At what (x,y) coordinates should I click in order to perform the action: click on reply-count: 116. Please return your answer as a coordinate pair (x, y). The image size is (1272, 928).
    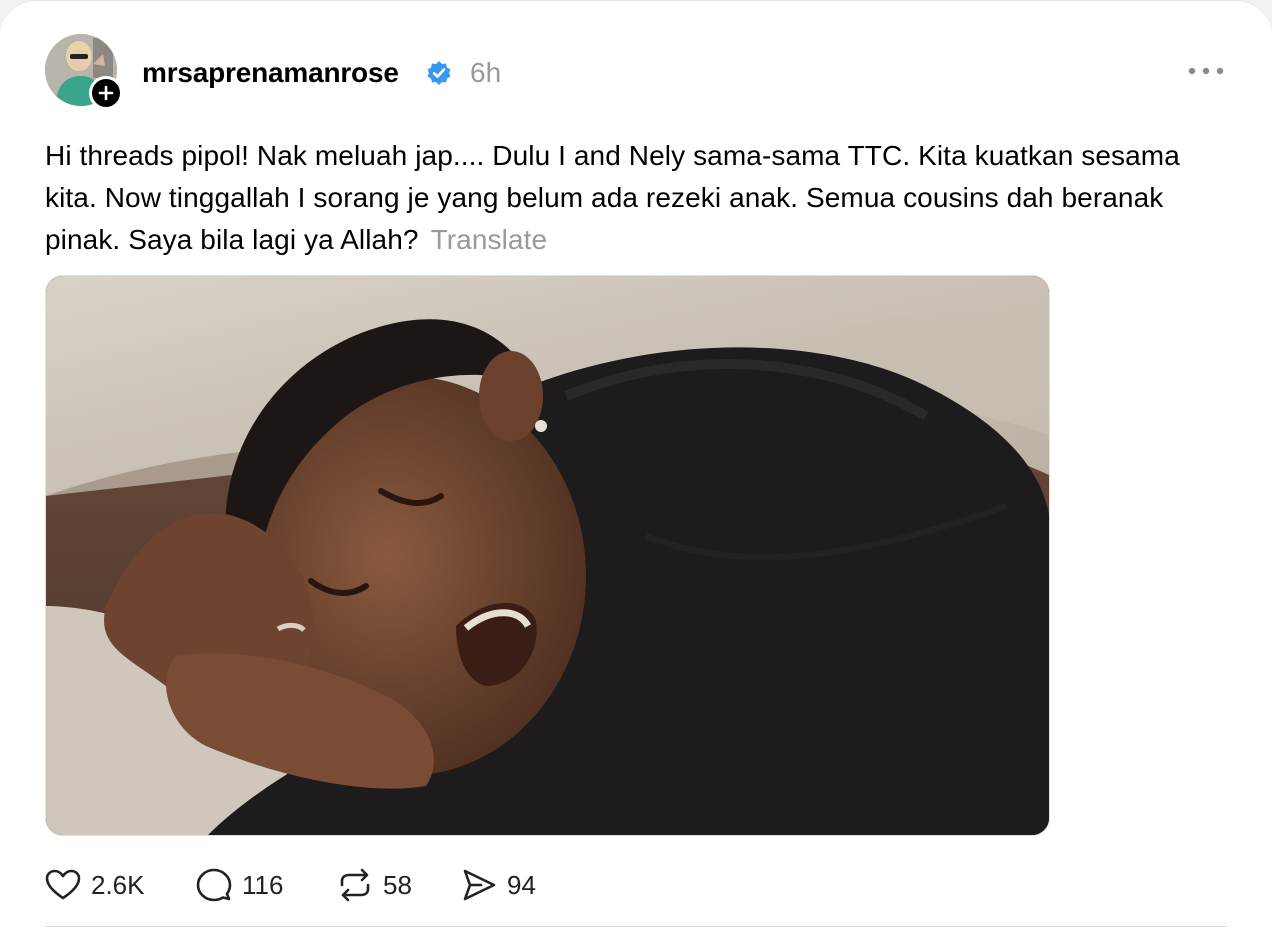
    Looking at the image, I should click on (263, 885).